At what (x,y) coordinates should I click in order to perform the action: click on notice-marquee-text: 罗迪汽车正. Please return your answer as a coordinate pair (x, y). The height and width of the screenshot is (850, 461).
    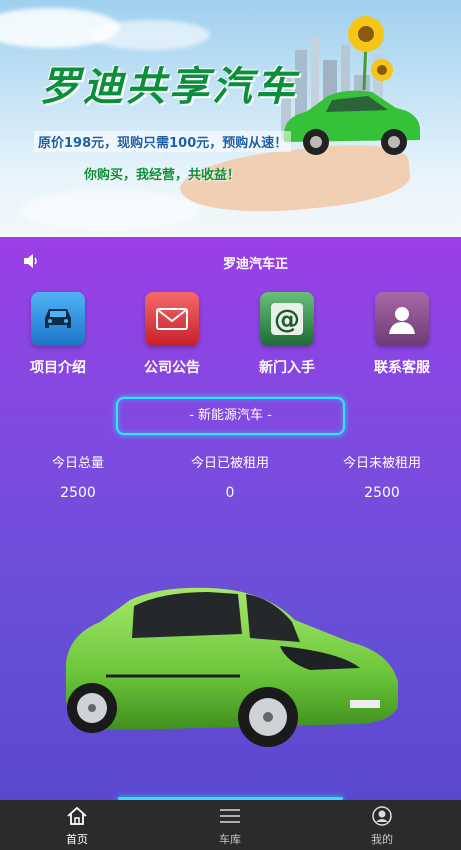
    Looking at the image, I should click on (256, 264).